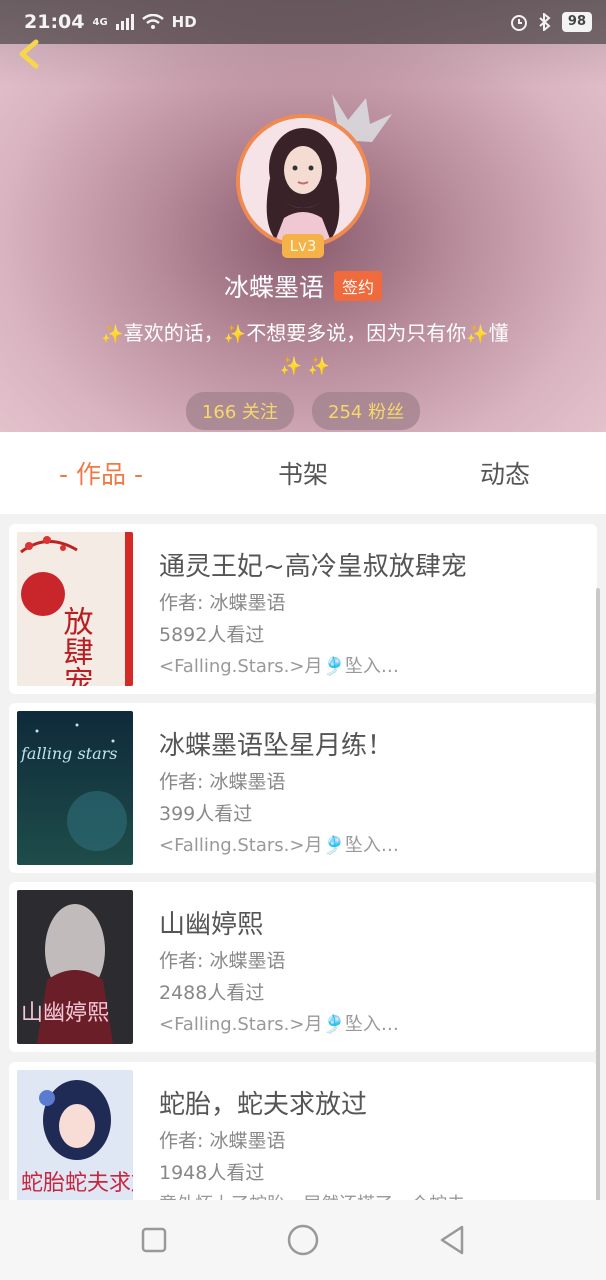 The height and width of the screenshot is (1280, 606). What do you see at coordinates (505, 473) in the screenshot?
I see `tab-activity: 动态` at bounding box center [505, 473].